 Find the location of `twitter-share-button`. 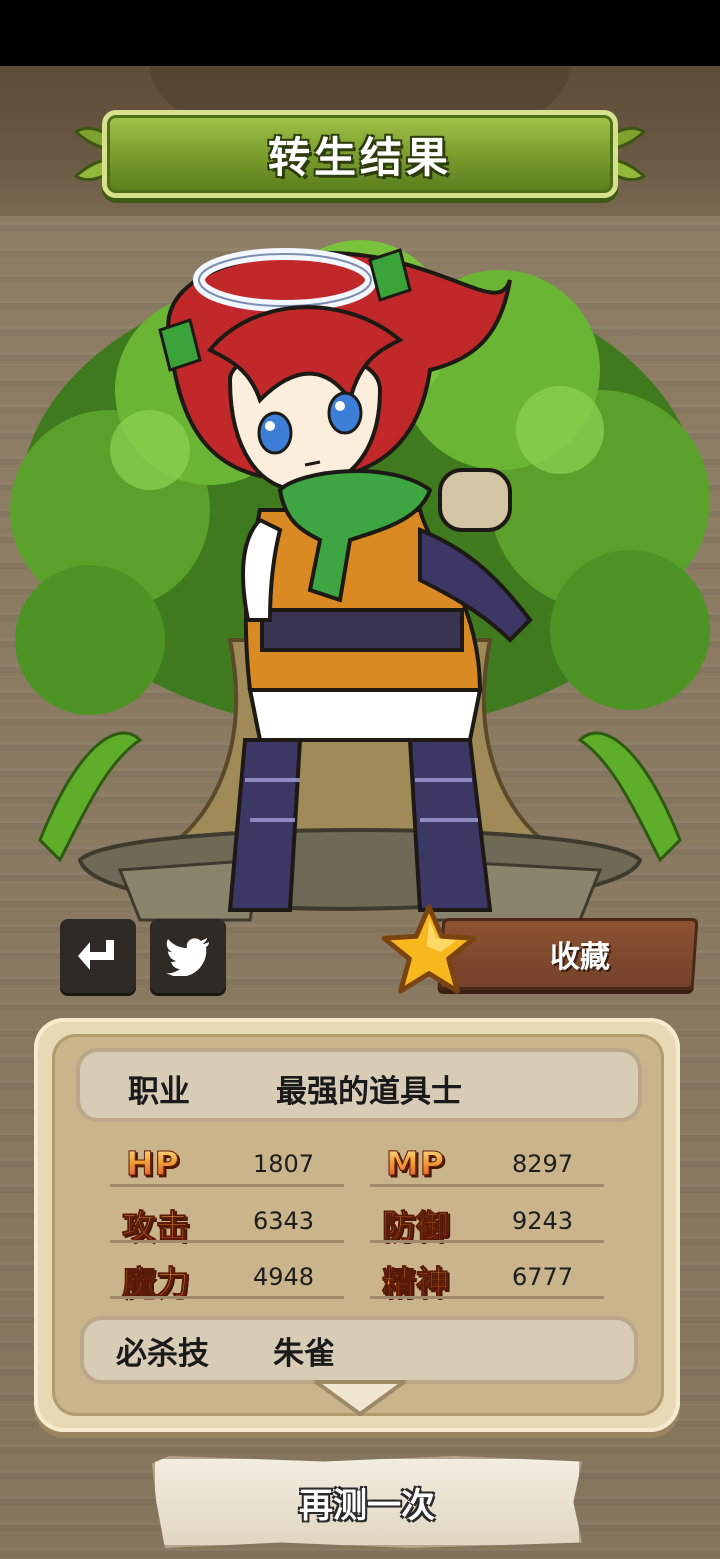

twitter-share-button is located at coordinates (188, 956).